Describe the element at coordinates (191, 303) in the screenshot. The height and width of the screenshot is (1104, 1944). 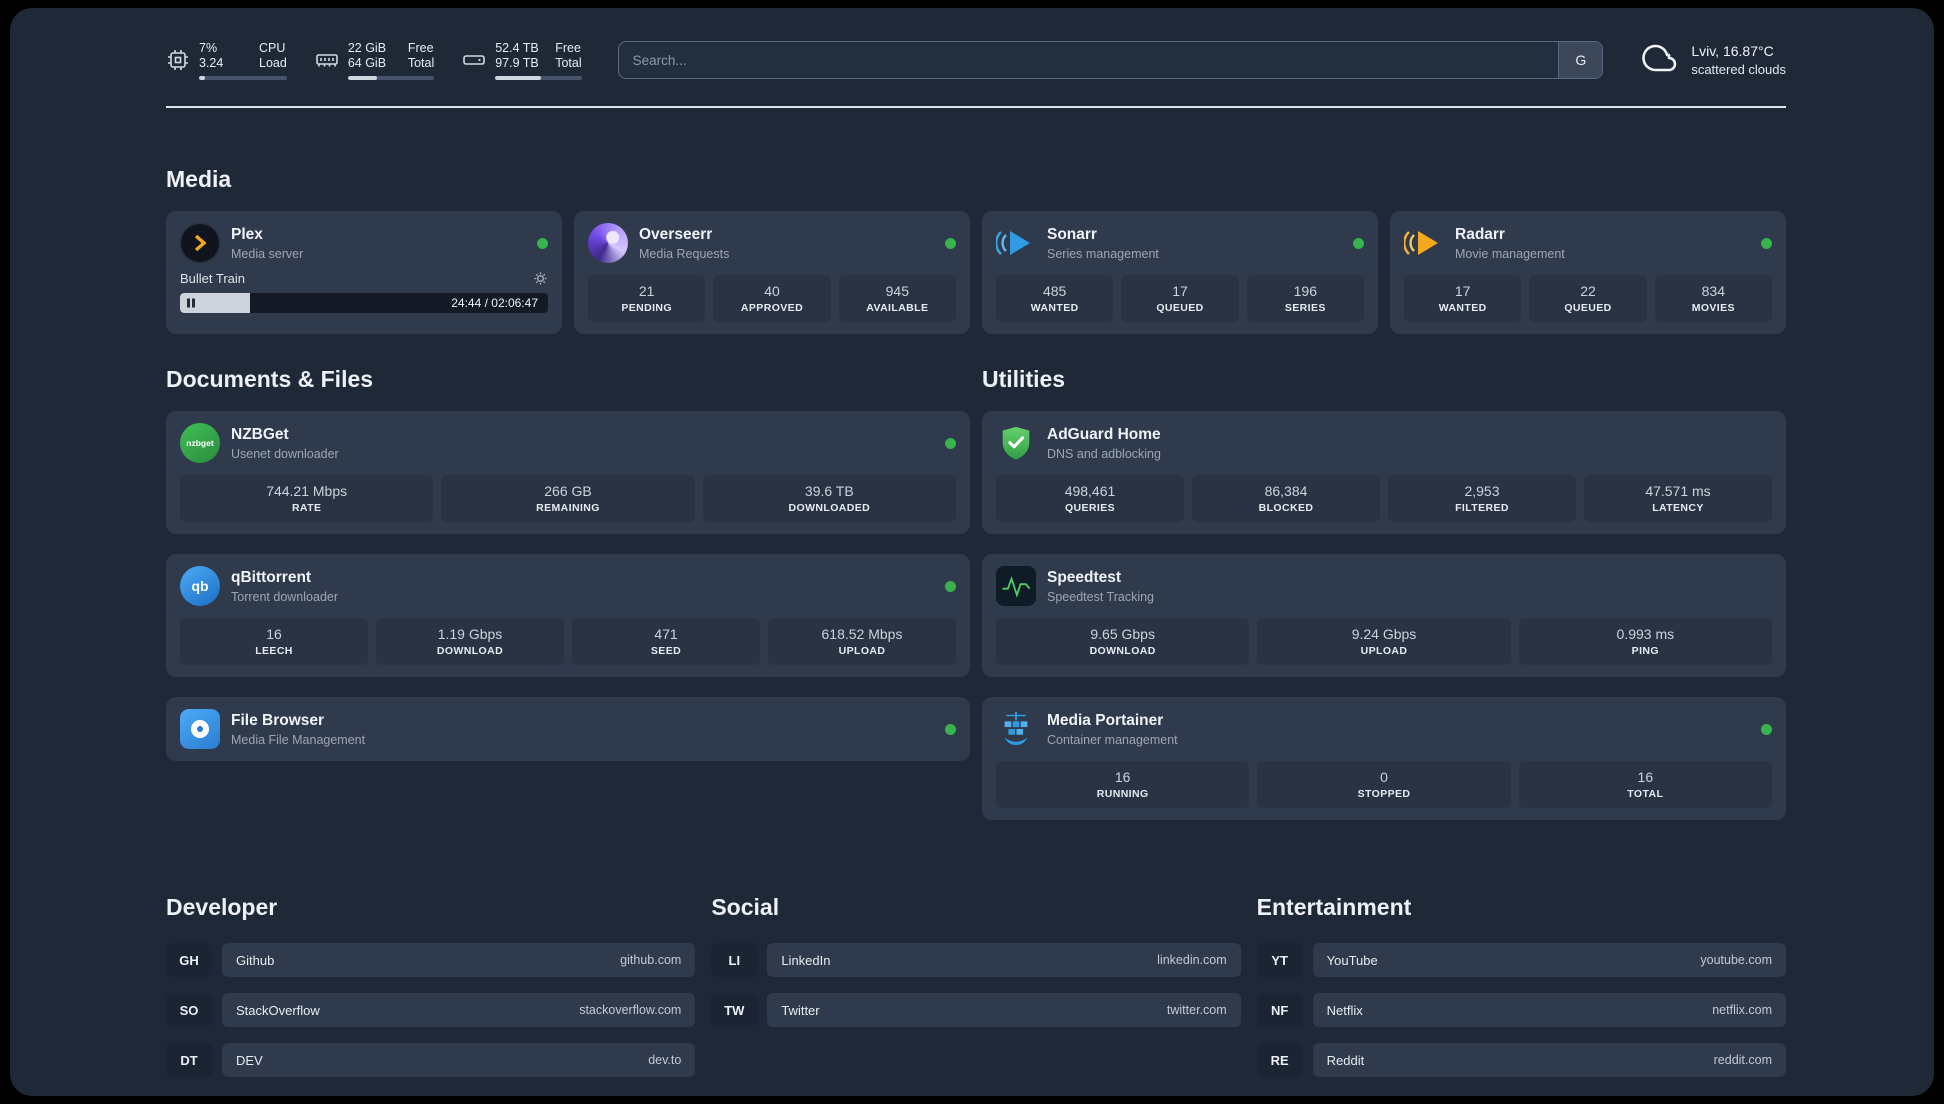
I see `pause-icon` at that location.